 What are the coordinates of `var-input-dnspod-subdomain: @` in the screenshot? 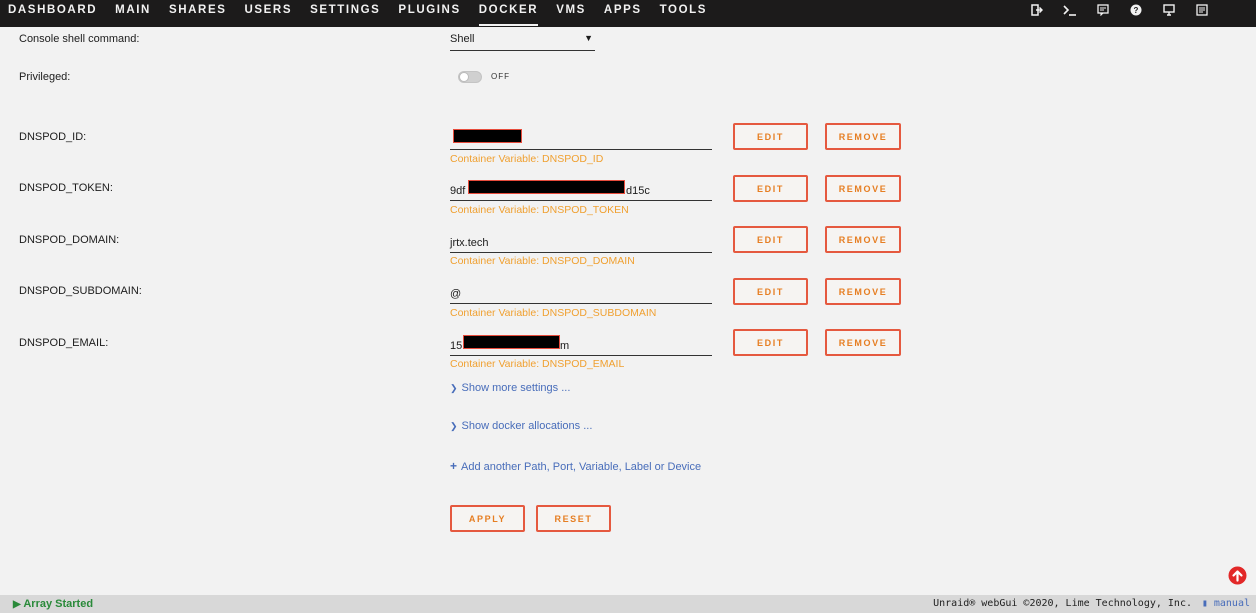 It's located at (581, 293).